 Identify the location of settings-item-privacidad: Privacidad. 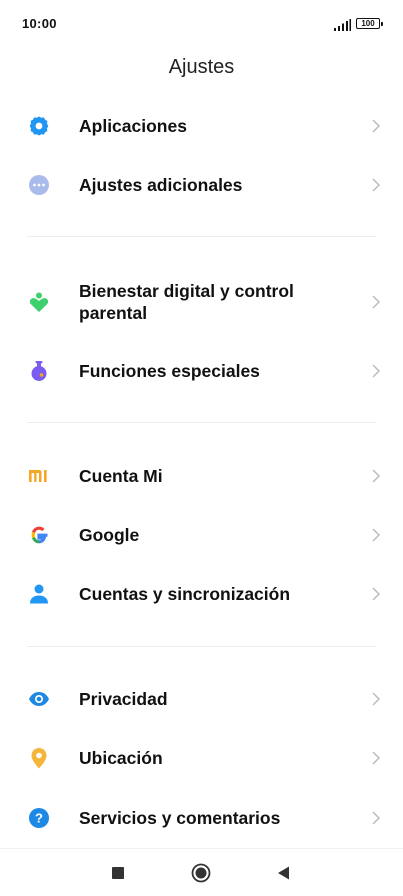
(201, 699).